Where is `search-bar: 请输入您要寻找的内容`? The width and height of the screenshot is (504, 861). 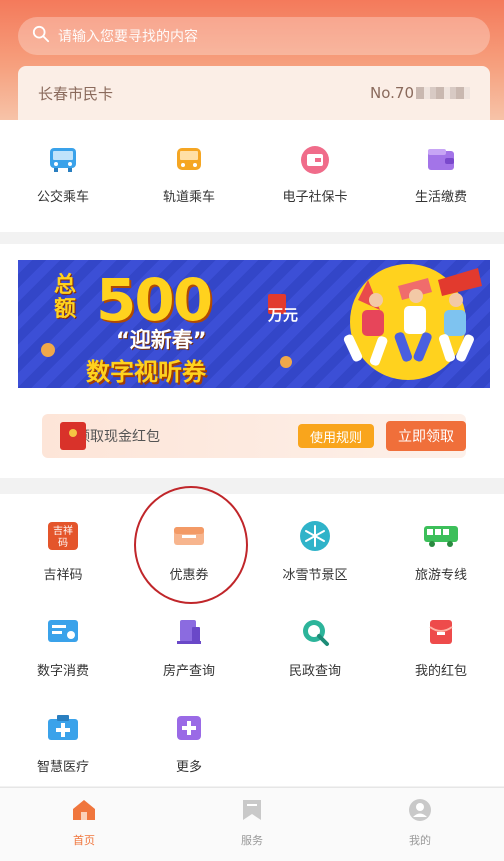
search-bar: 请输入您要寻找的内容 is located at coordinates (254, 36).